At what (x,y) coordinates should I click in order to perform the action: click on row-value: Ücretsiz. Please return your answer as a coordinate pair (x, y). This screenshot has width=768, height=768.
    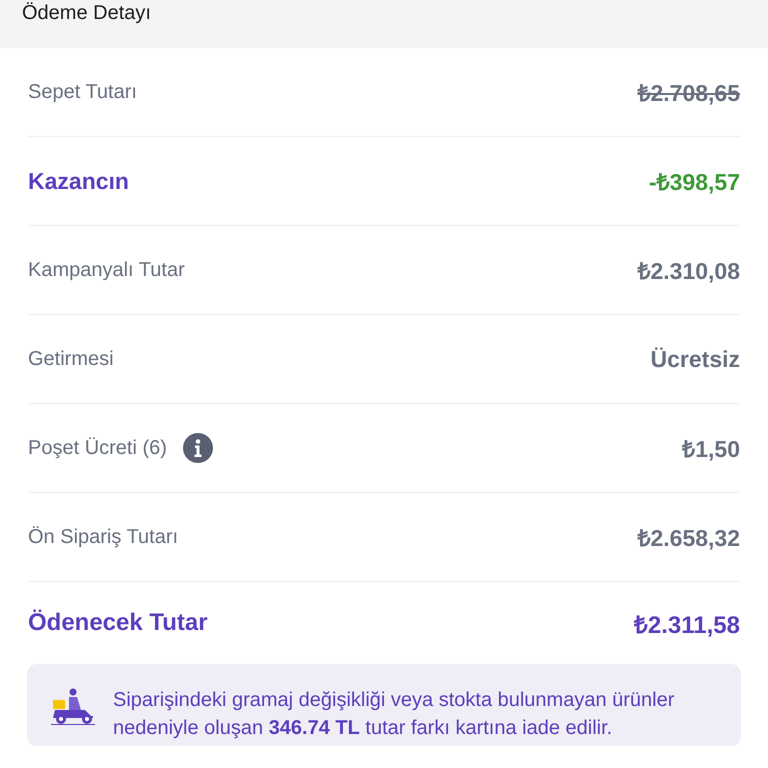
    Looking at the image, I should click on (695, 359).